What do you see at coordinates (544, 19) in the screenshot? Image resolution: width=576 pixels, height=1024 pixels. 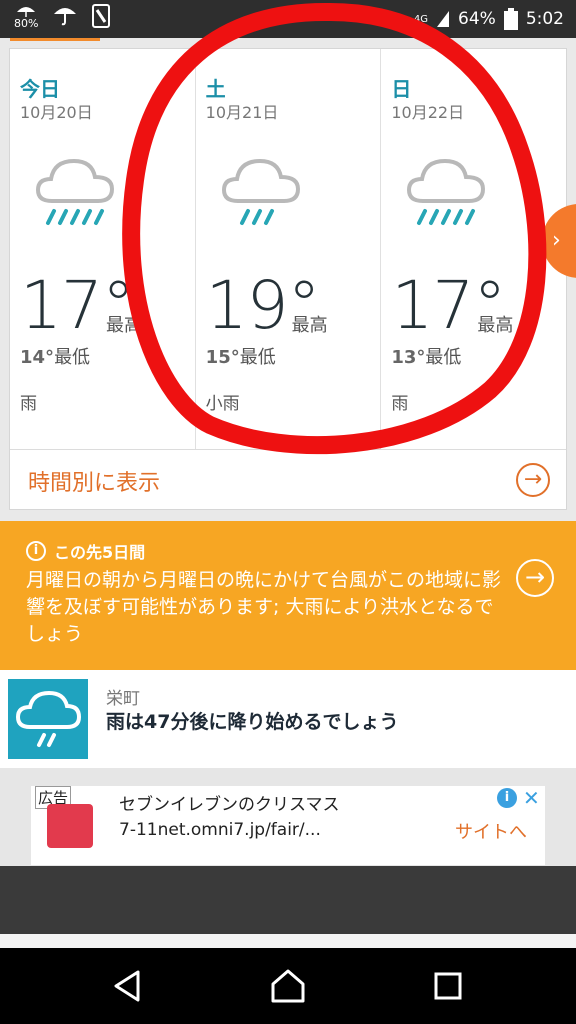 I see `clock: 5:02` at bounding box center [544, 19].